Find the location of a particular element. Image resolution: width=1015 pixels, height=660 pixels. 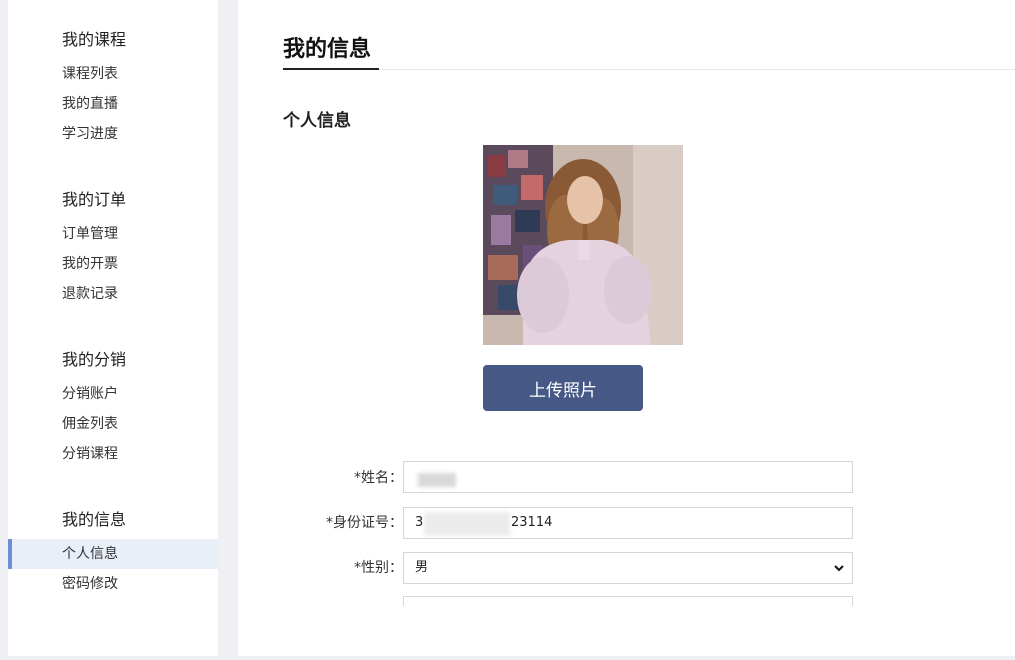

gender-select-value: 男 is located at coordinates (422, 567).